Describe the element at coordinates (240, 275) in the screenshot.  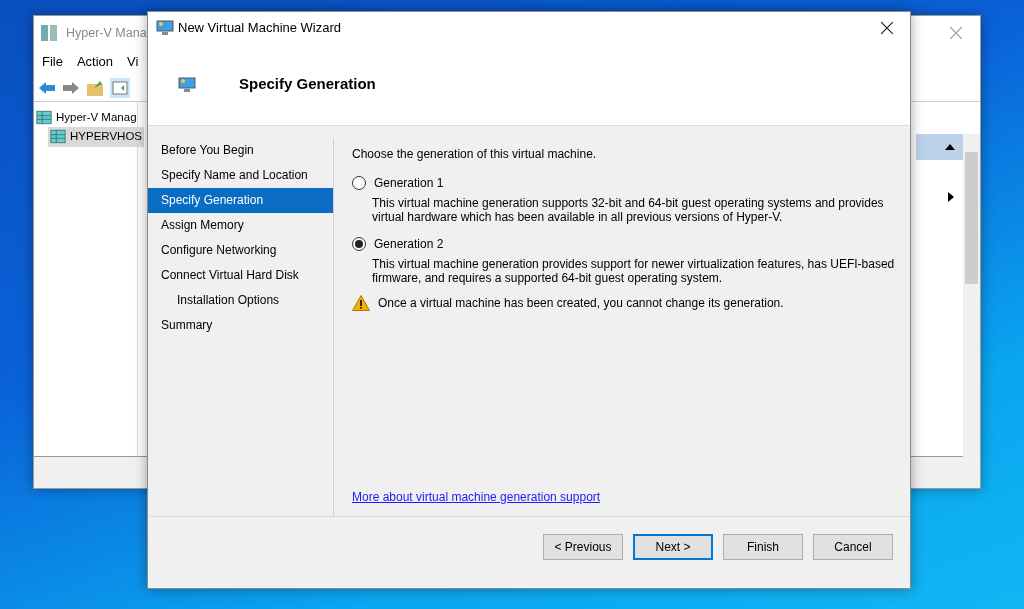
I see `wizard-step: Connect Virtual Hard Disk` at that location.